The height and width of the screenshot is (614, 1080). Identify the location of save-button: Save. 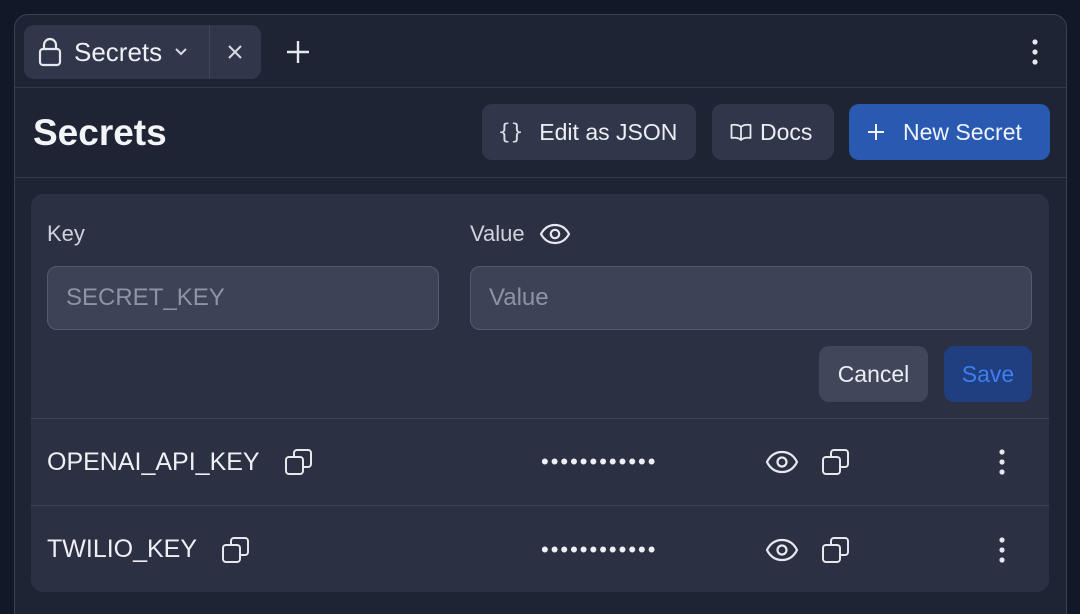
(988, 374).